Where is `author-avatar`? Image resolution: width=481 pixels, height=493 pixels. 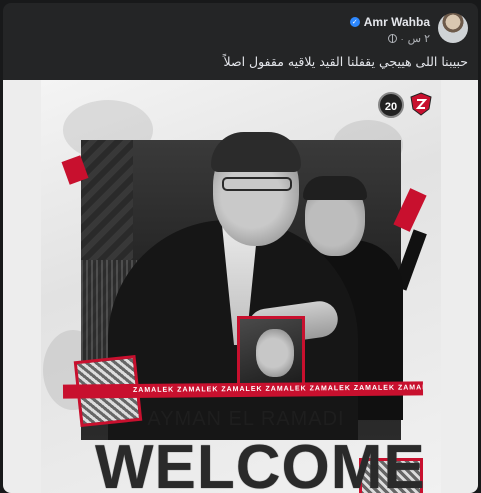 author-avatar is located at coordinates (453, 28).